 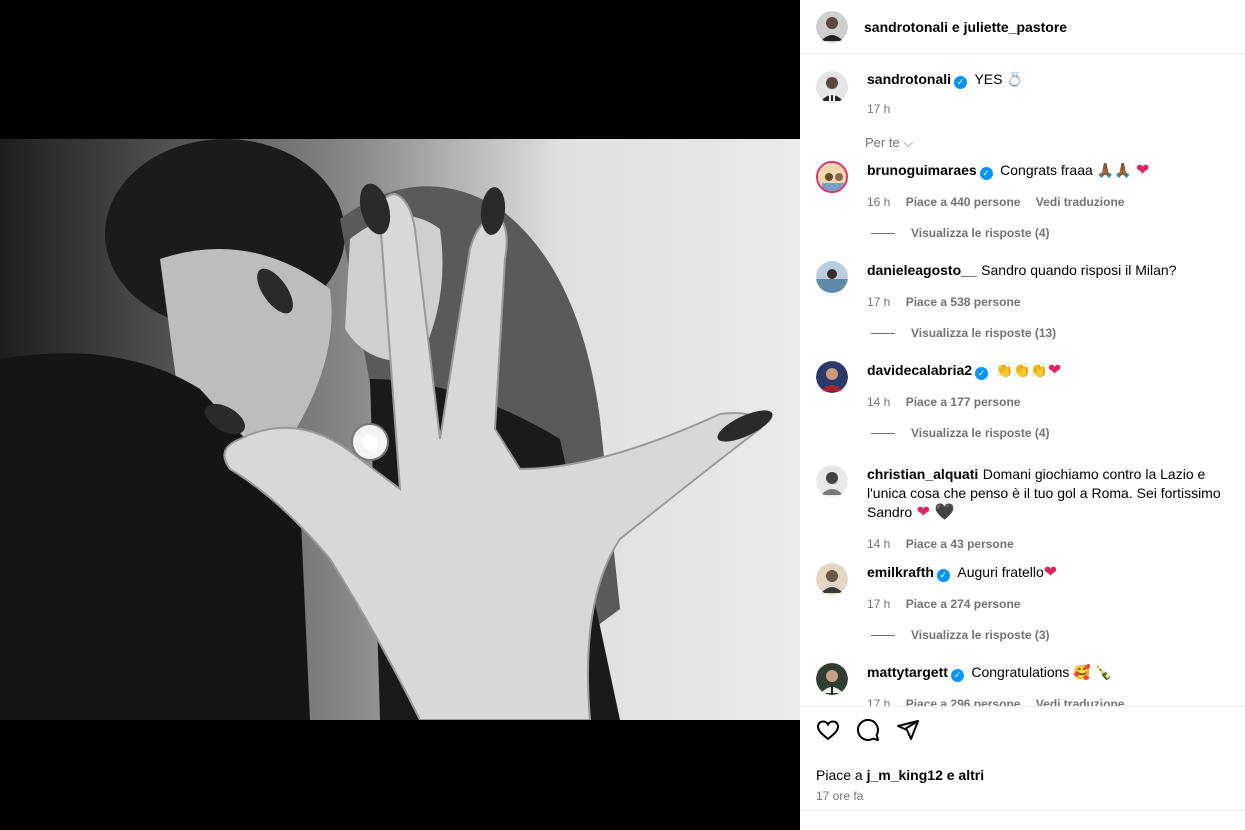 What do you see at coordinates (963, 402) in the screenshot?
I see `comment-likes: Piace a 177 persone` at bounding box center [963, 402].